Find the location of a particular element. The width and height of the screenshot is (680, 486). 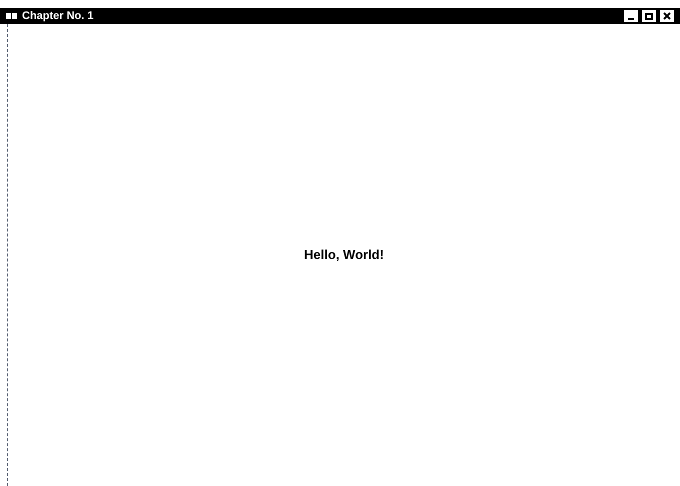

close-button is located at coordinates (667, 16).